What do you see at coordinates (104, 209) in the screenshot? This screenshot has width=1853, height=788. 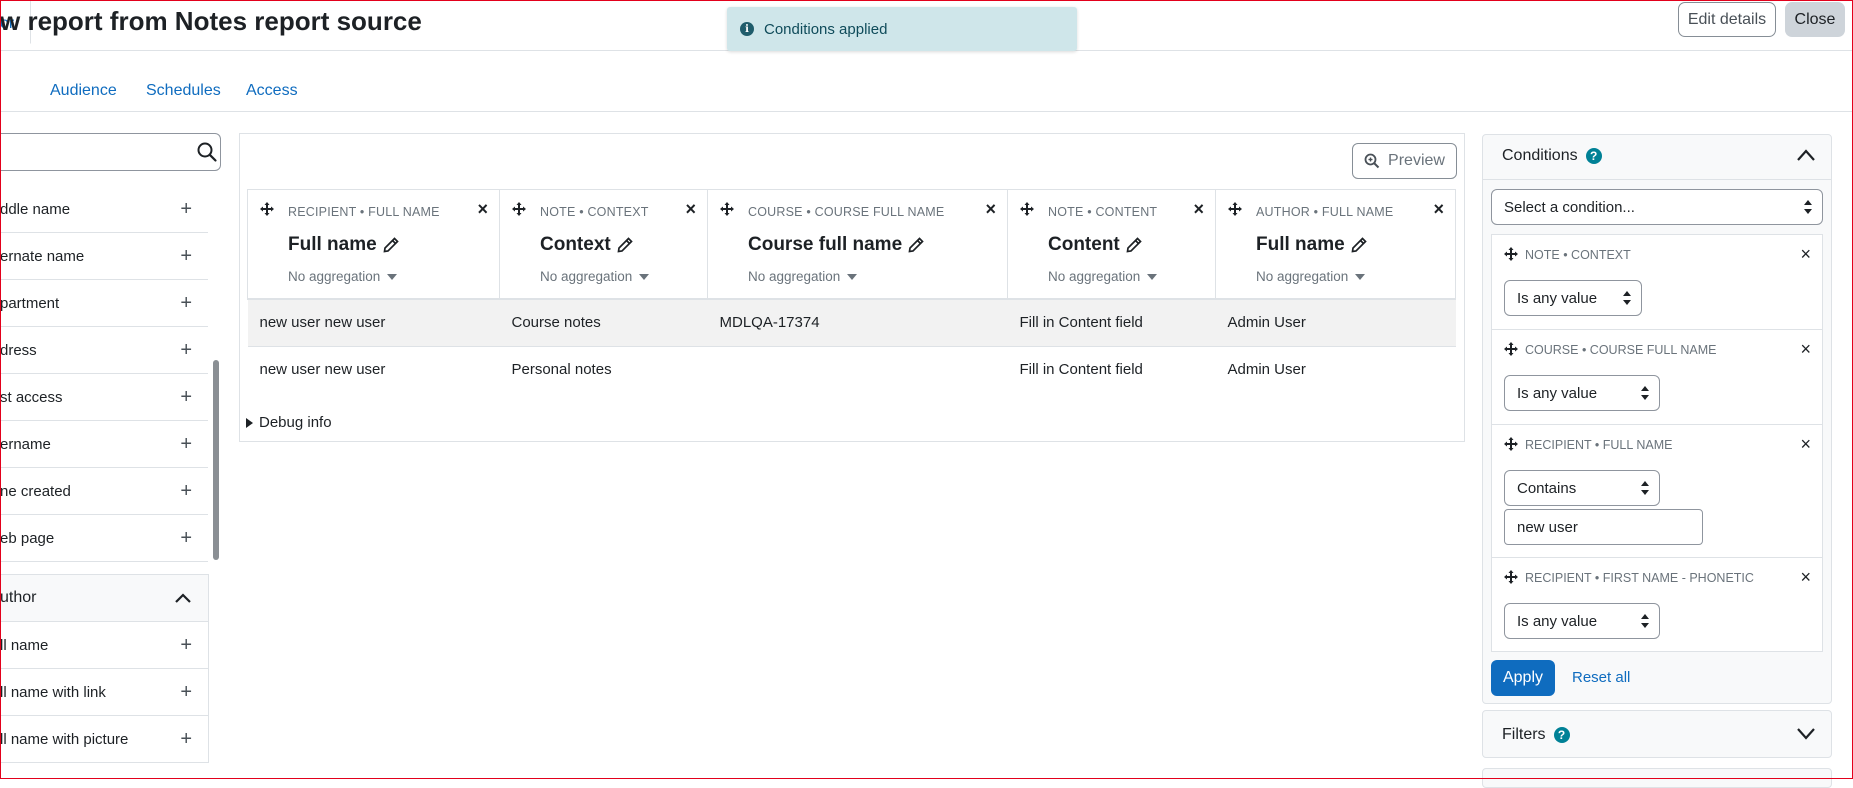 I see `sidebar-item: ddle name +` at bounding box center [104, 209].